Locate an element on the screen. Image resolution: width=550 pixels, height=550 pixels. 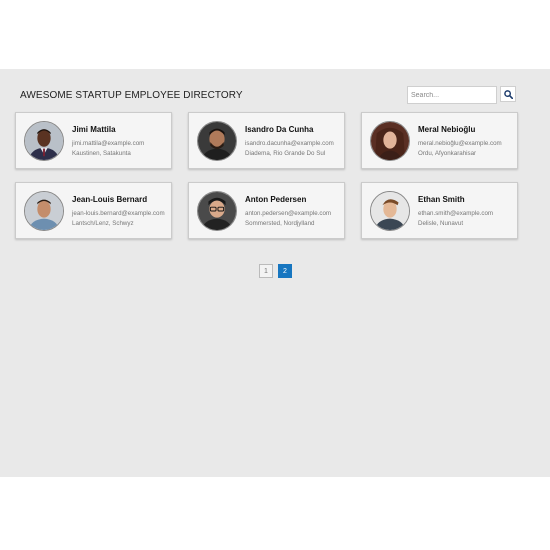
employee-name: Anton Pedersen is located at coordinates (276, 199).